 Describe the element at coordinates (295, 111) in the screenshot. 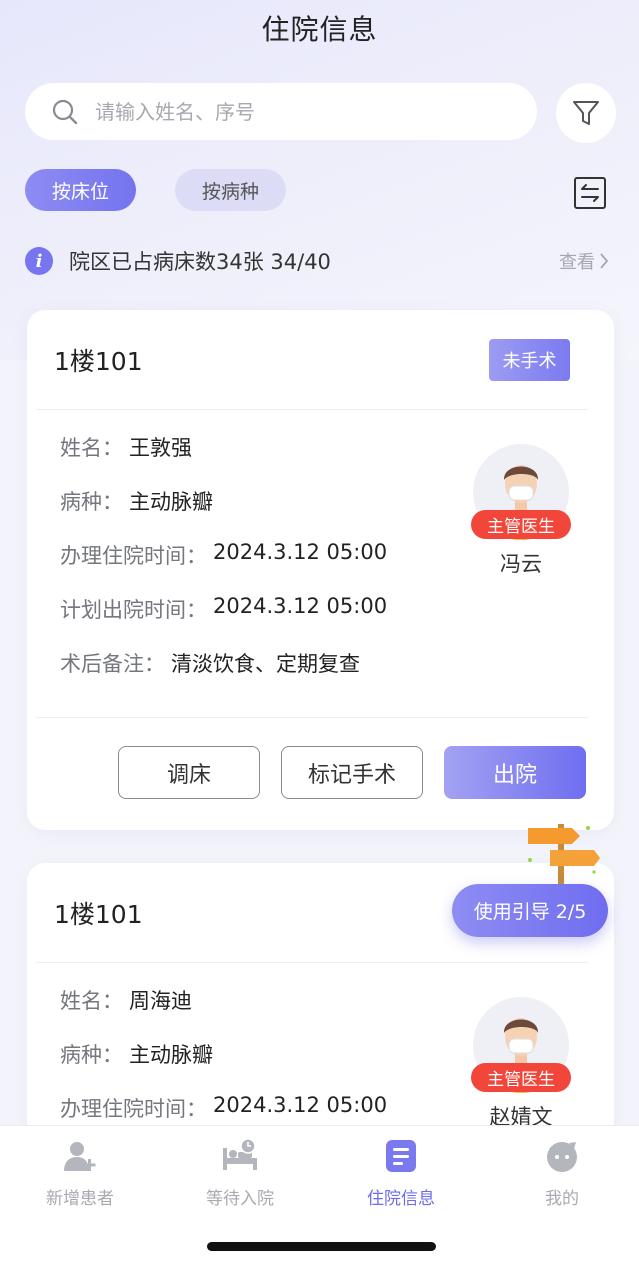

I see `search-input` at that location.